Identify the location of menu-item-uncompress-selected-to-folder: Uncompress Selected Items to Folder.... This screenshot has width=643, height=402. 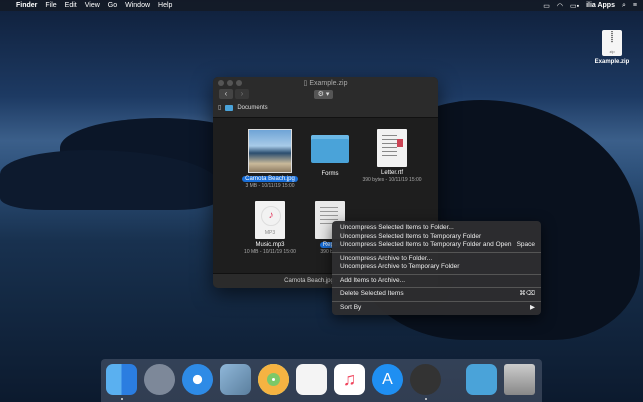
(436, 228).